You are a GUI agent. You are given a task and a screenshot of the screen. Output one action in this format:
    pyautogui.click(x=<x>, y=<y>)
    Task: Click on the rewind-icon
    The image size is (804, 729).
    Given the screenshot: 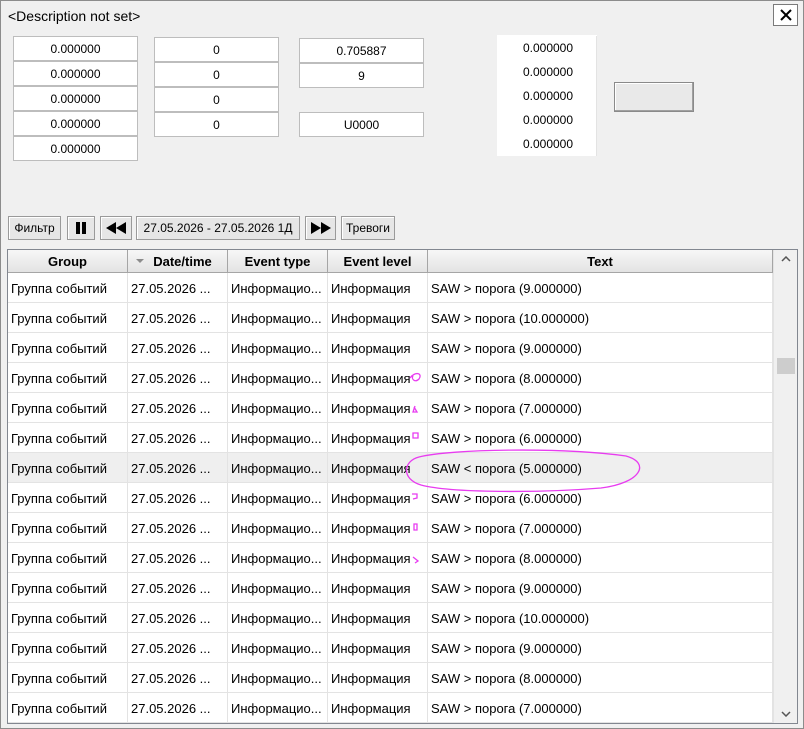 What is the action you would take?
    pyautogui.click(x=116, y=228)
    